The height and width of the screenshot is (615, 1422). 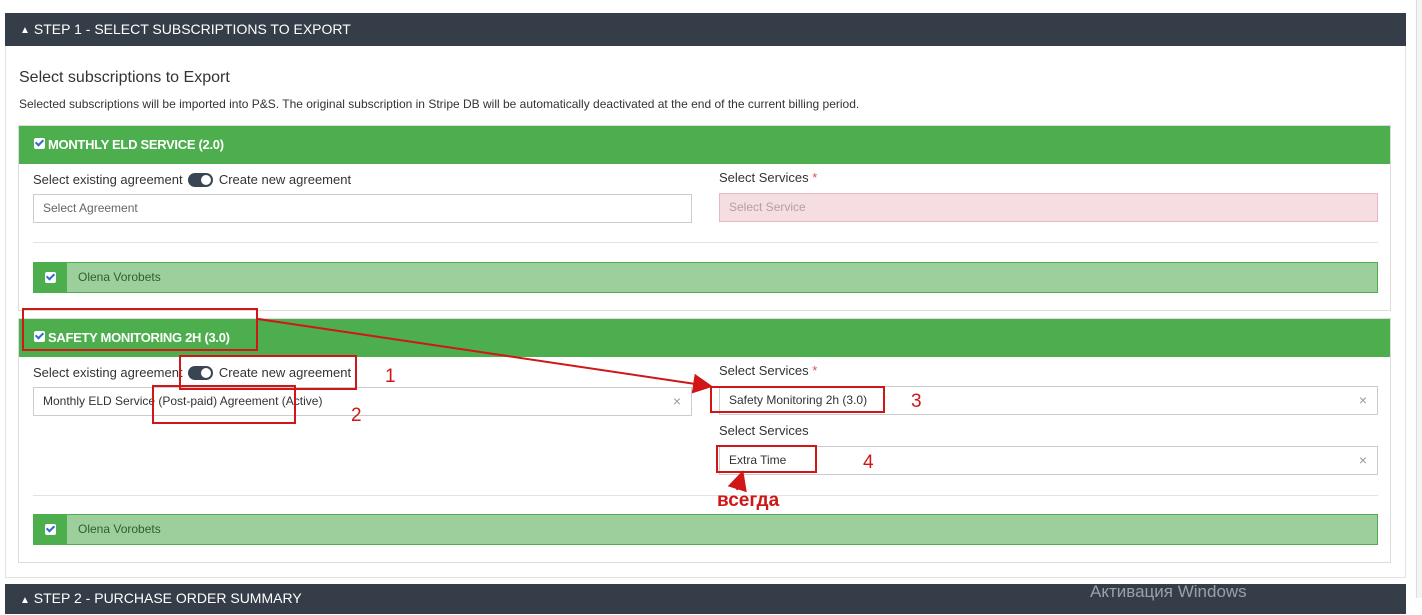 I want to click on annotation-number-4: 4, so click(x=868, y=462).